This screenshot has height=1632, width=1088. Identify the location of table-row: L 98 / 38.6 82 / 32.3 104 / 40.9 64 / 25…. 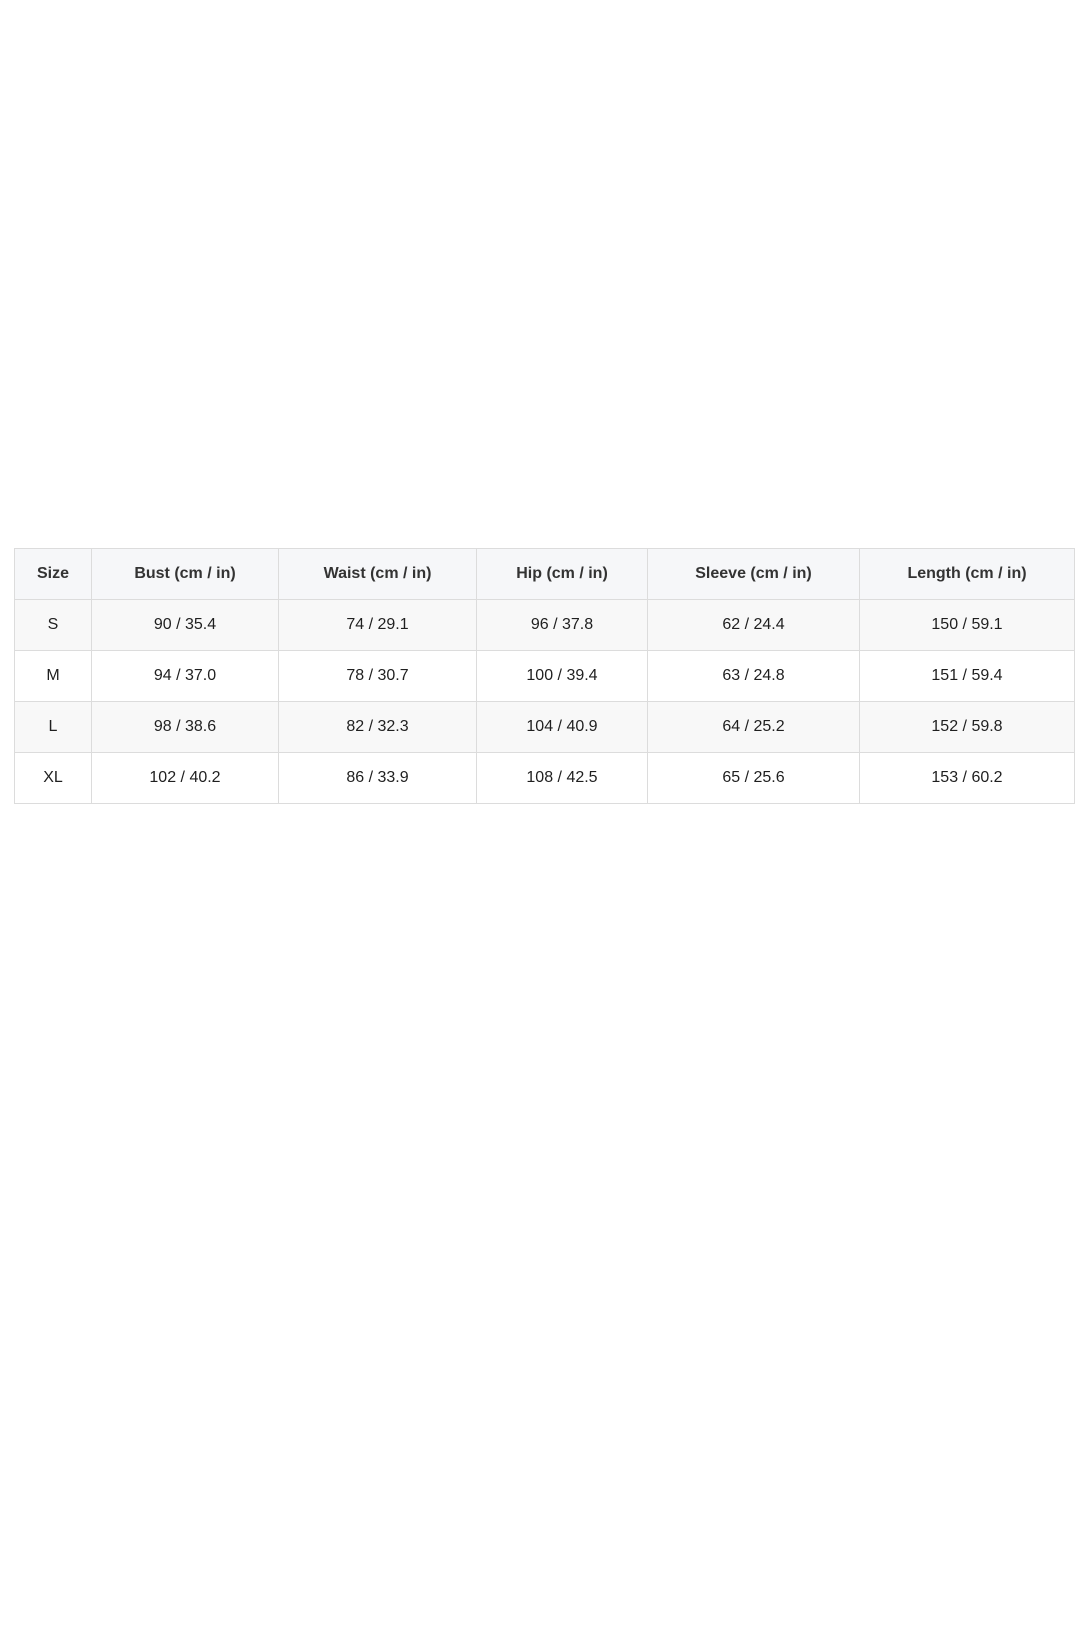
(544, 727).